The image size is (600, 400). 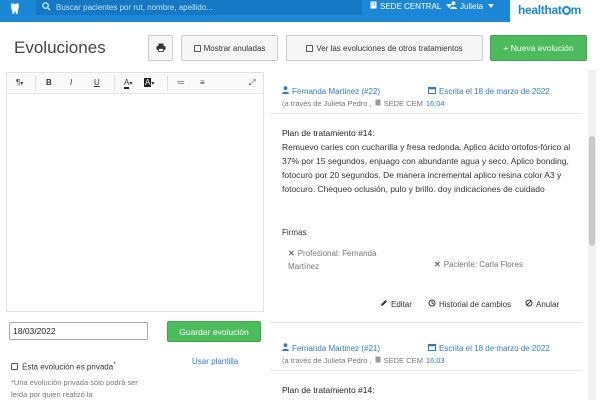 I want to click on chevron-down-icon, so click(x=491, y=6).